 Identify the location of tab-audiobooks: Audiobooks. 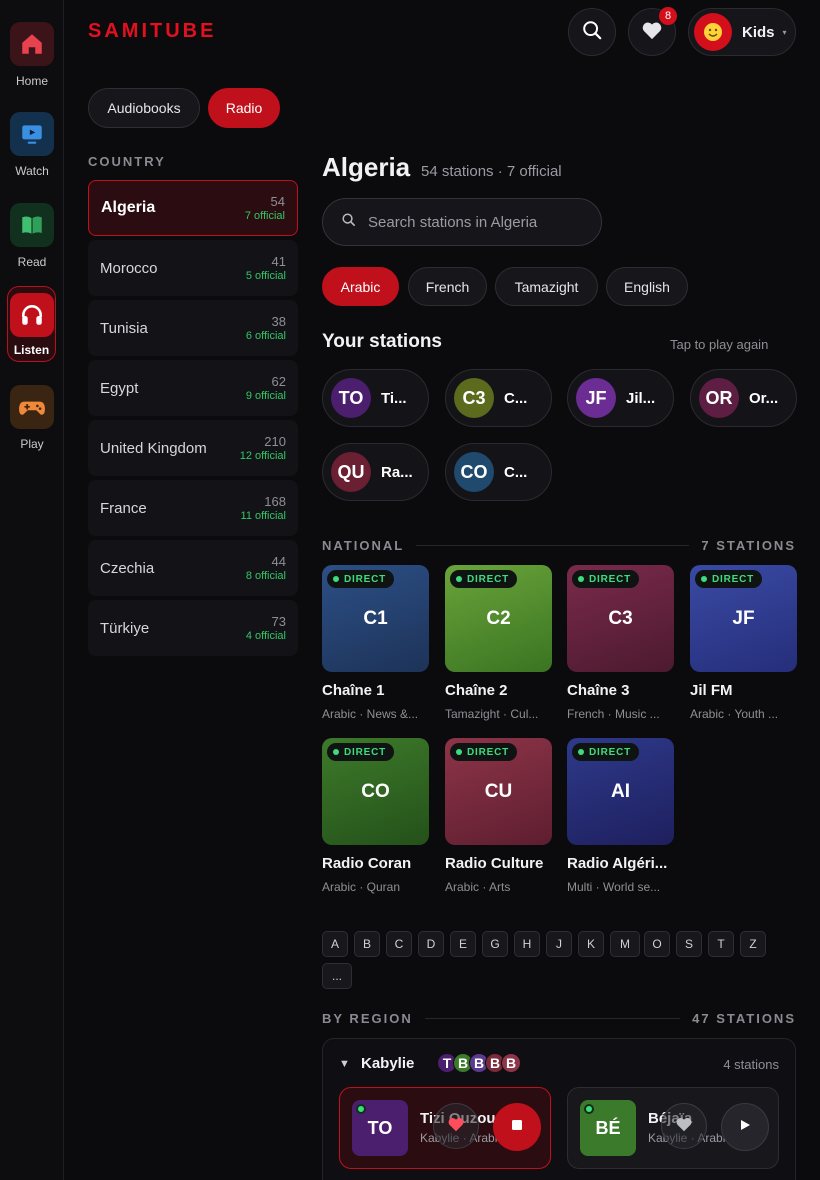
(144, 108).